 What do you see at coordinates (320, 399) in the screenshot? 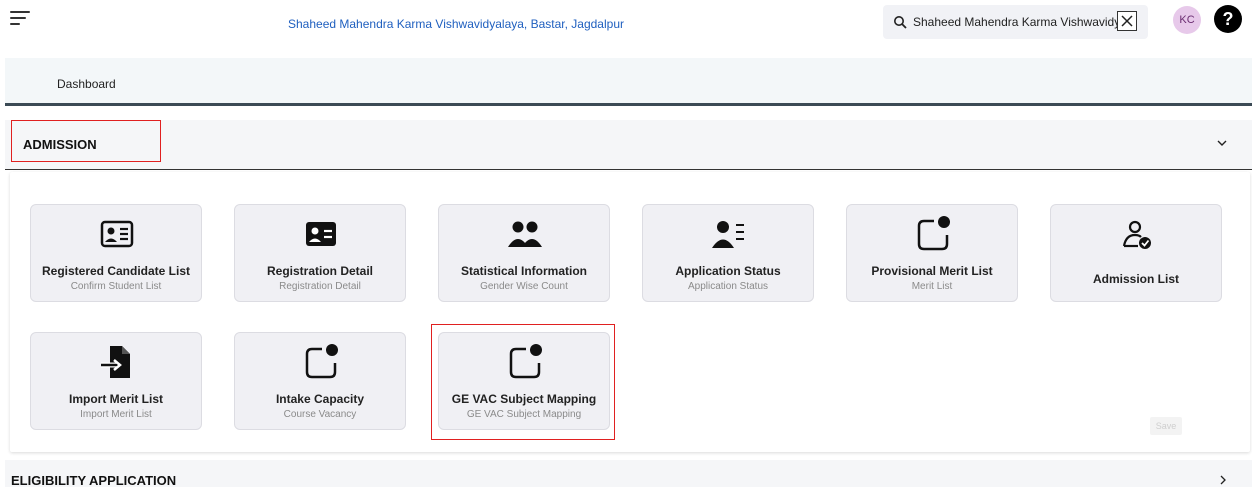
I see `tile-title: Intake Capacity` at bounding box center [320, 399].